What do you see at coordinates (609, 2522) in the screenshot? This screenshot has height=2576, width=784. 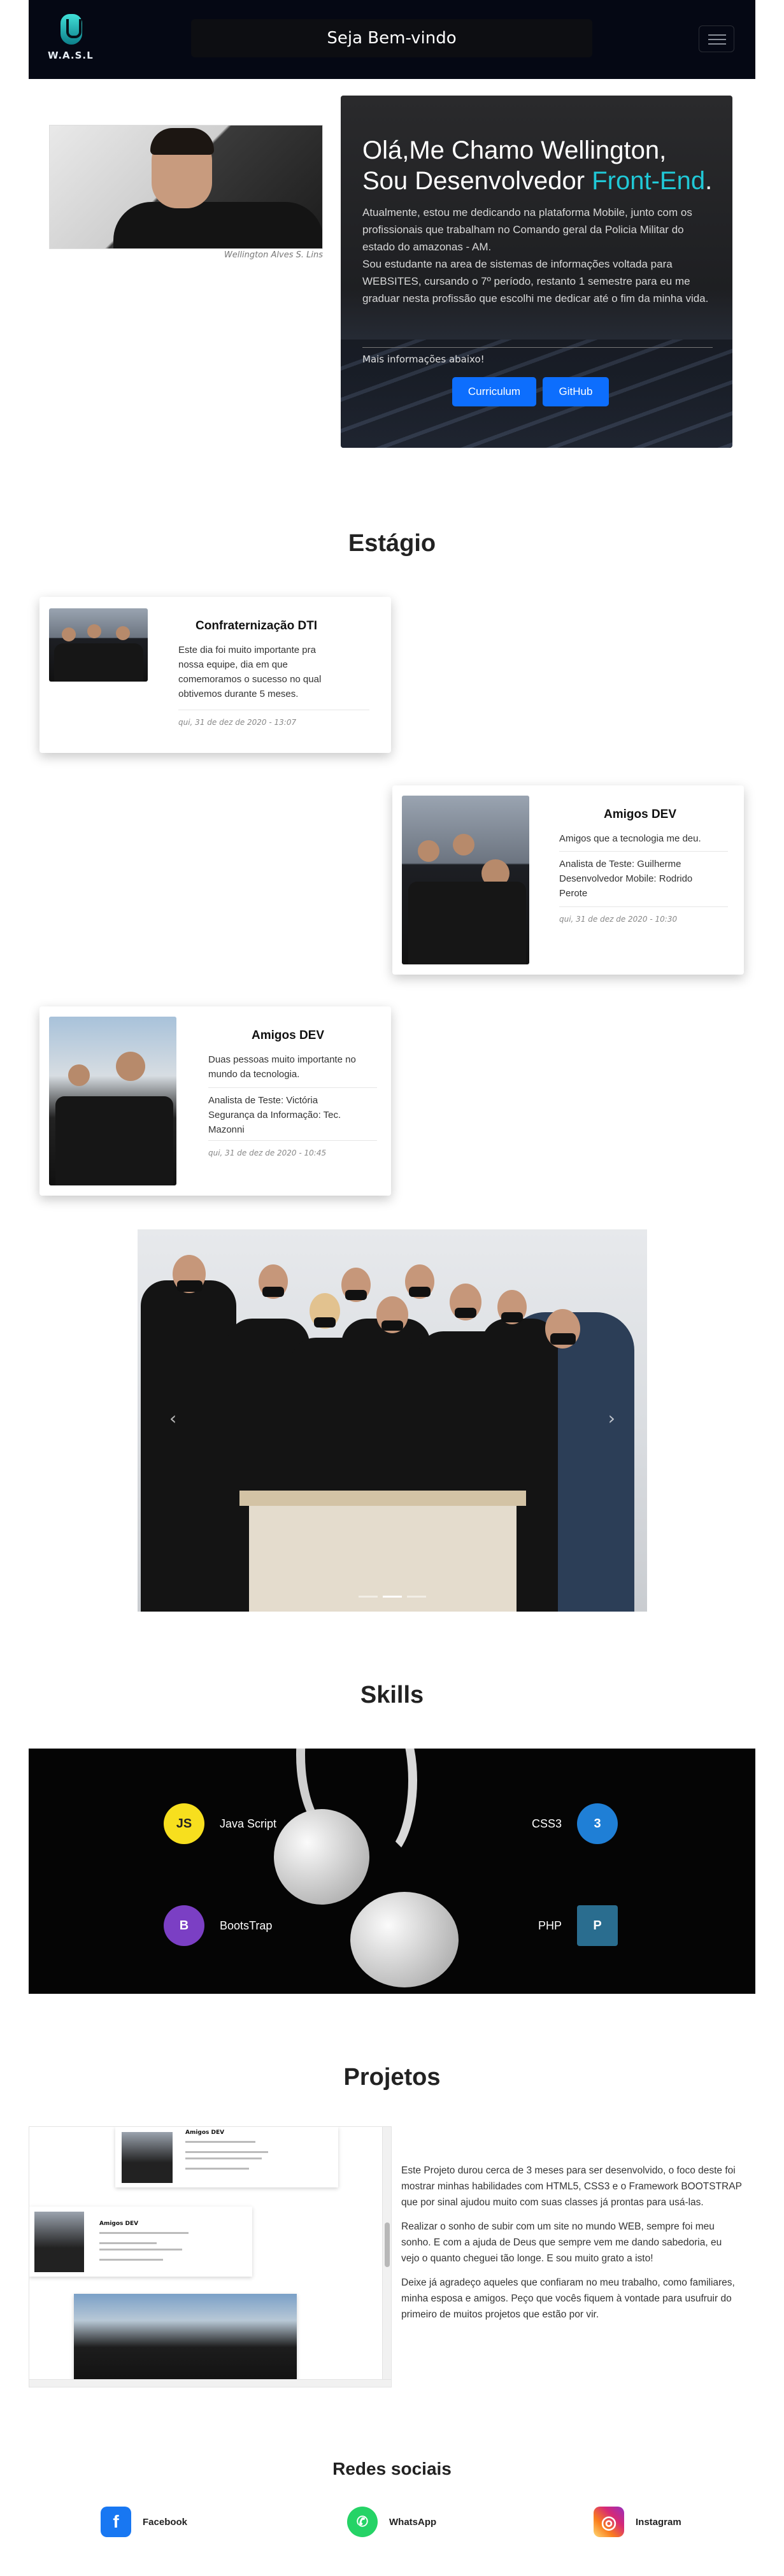 I see `instagram-icon: ◎` at bounding box center [609, 2522].